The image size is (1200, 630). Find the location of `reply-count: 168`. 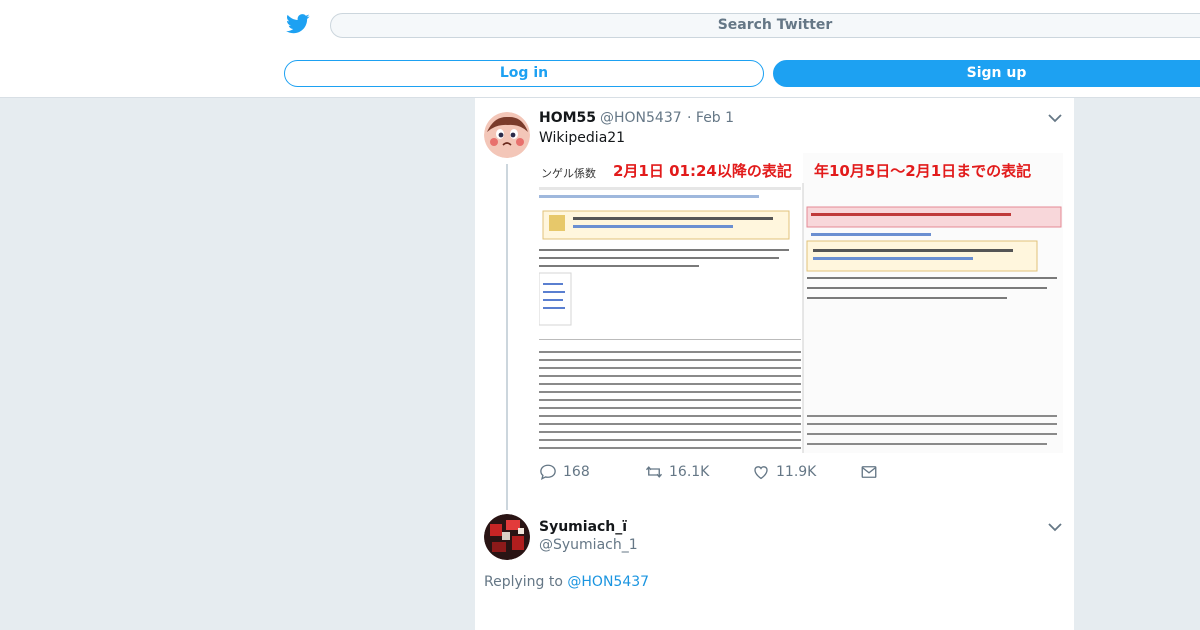

reply-count: 168 is located at coordinates (576, 472).